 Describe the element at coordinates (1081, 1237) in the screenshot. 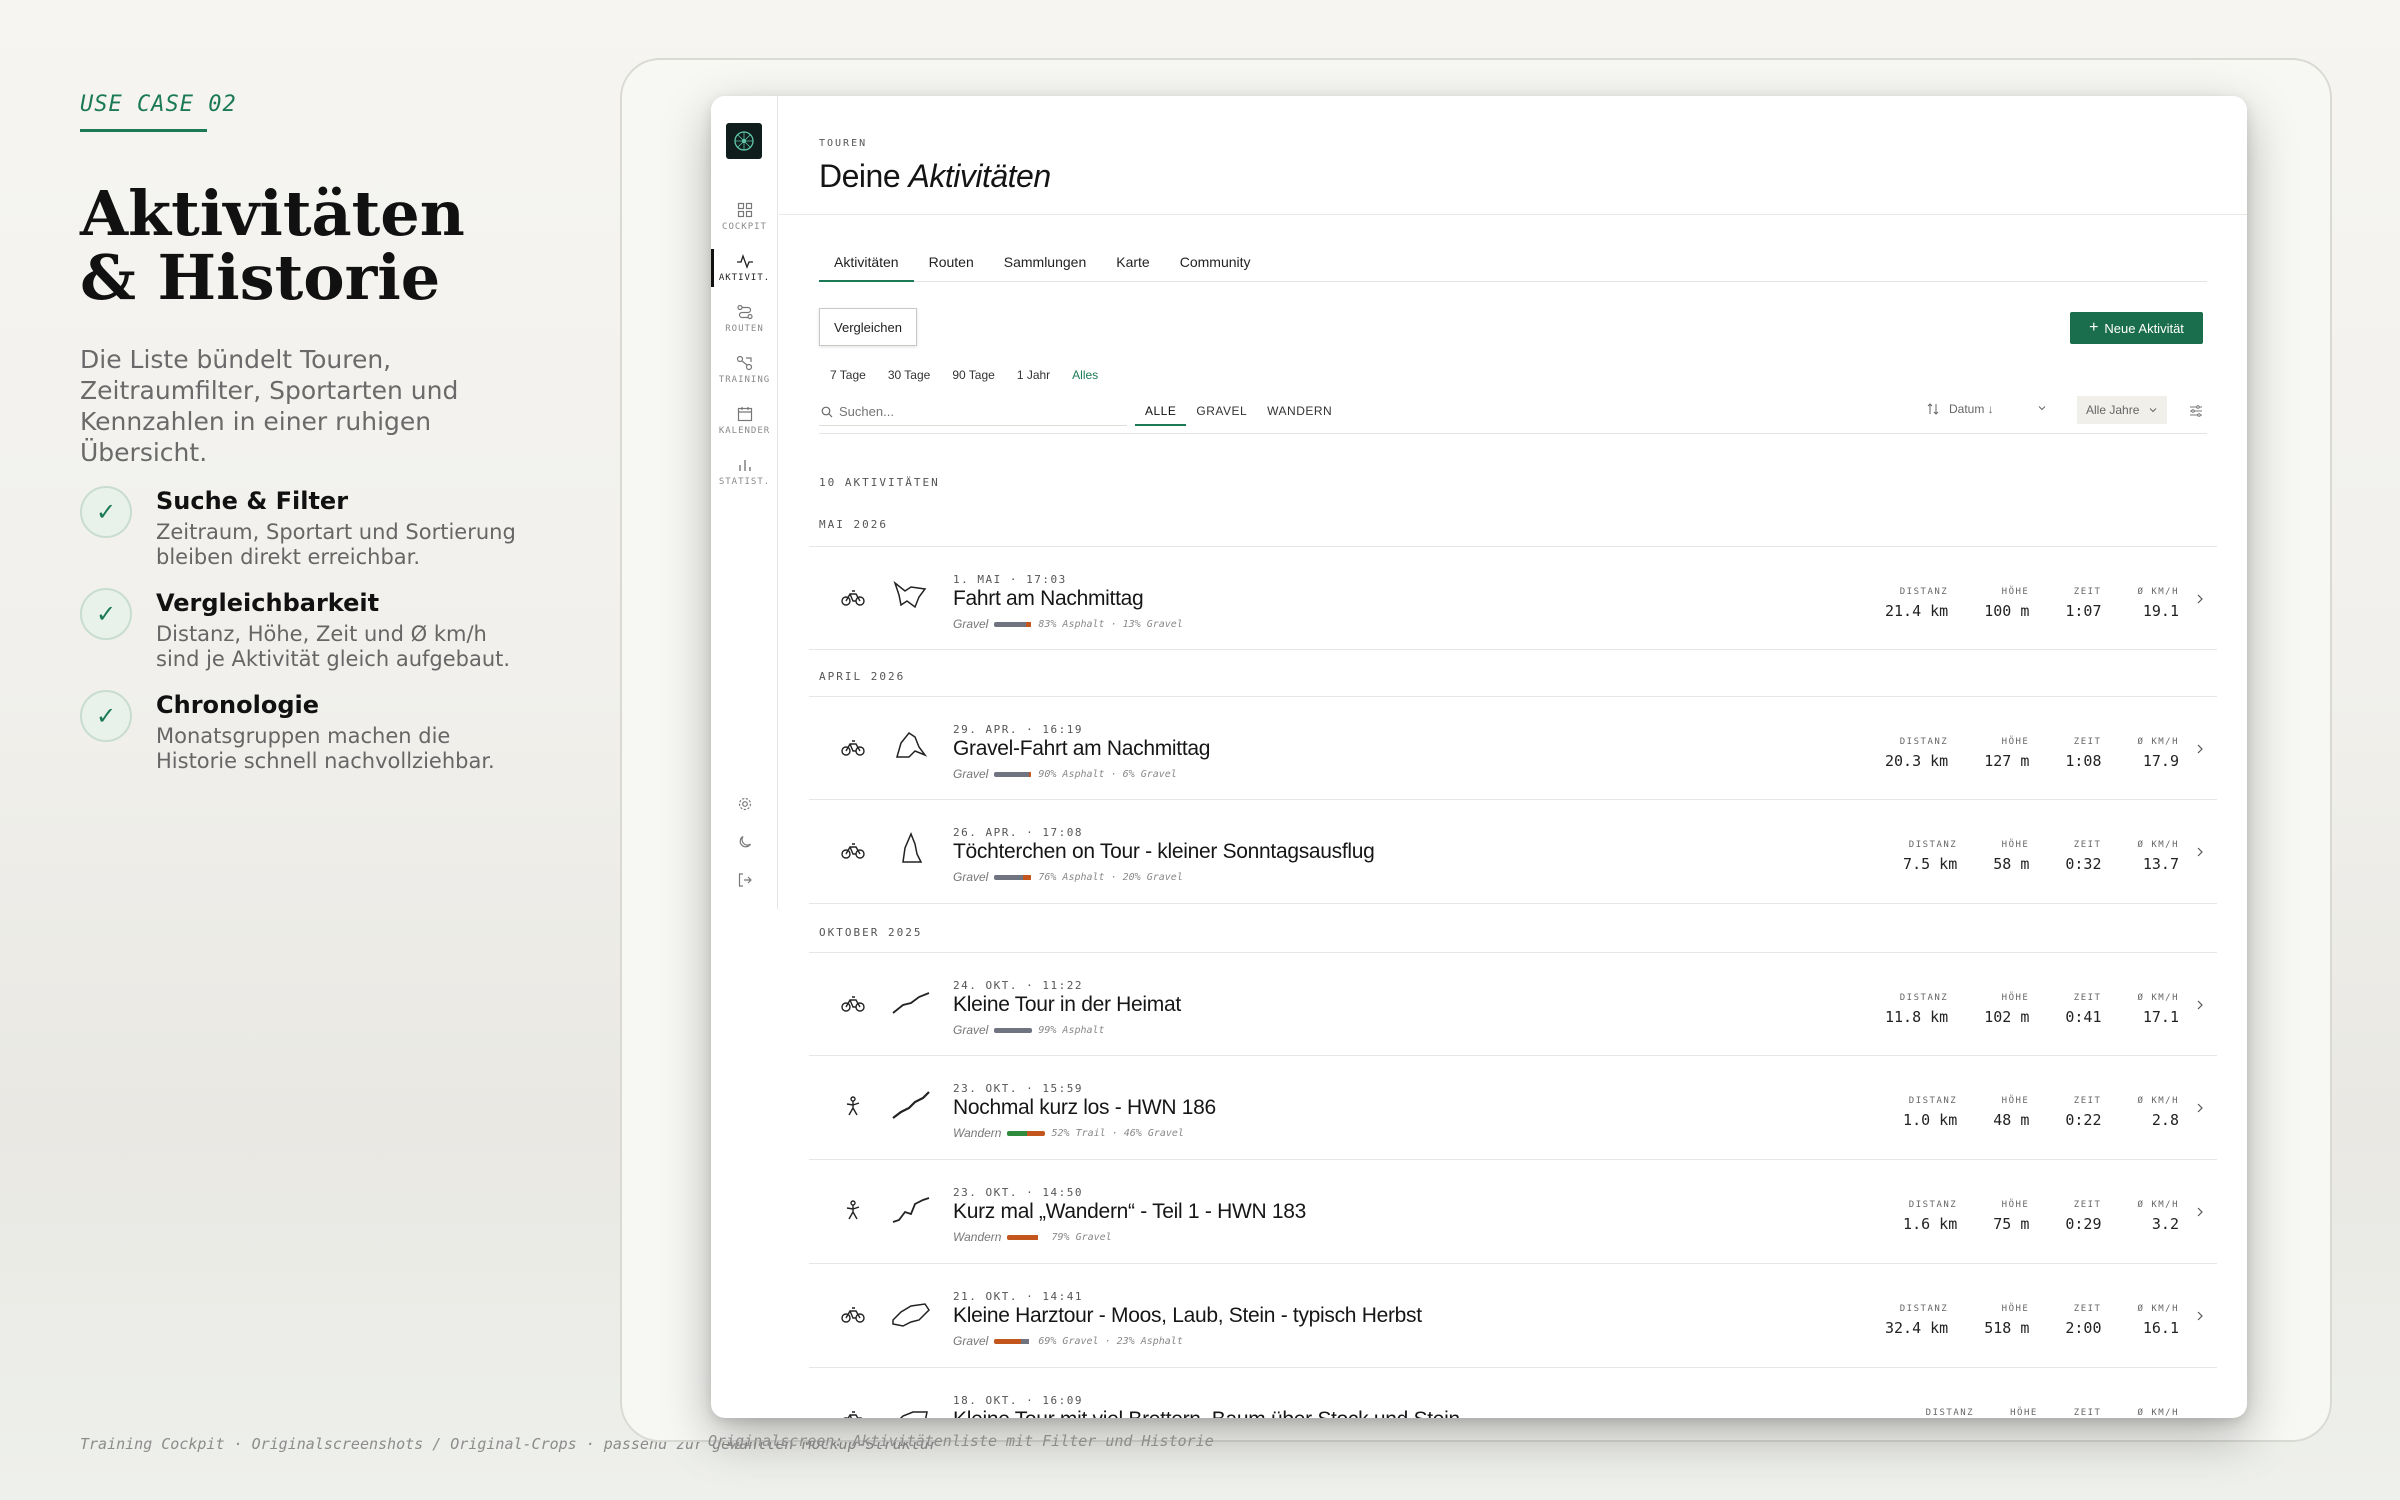

I see `surface-breakdown: 79% Gravel` at that location.